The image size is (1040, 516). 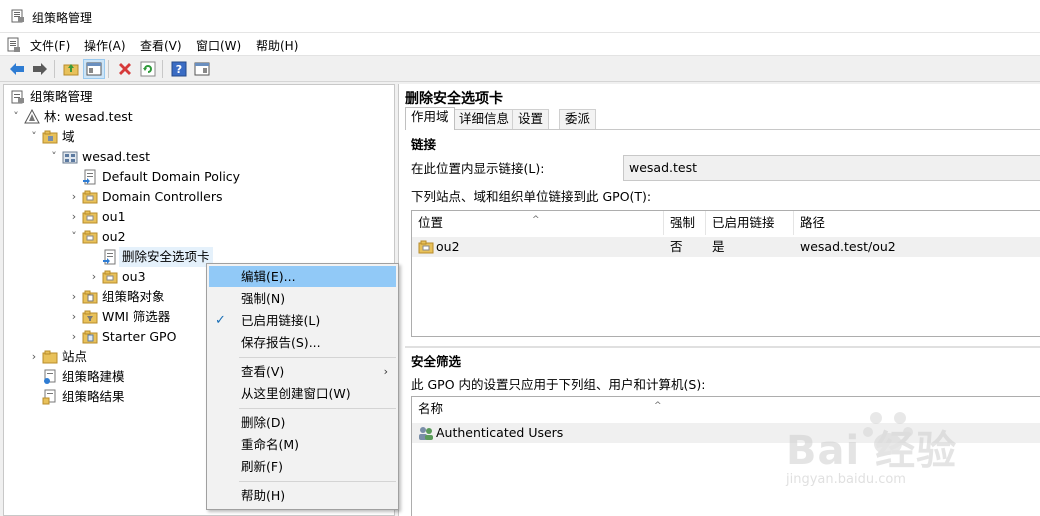 I want to click on menu-window: 窗口(W), so click(x=218, y=45).